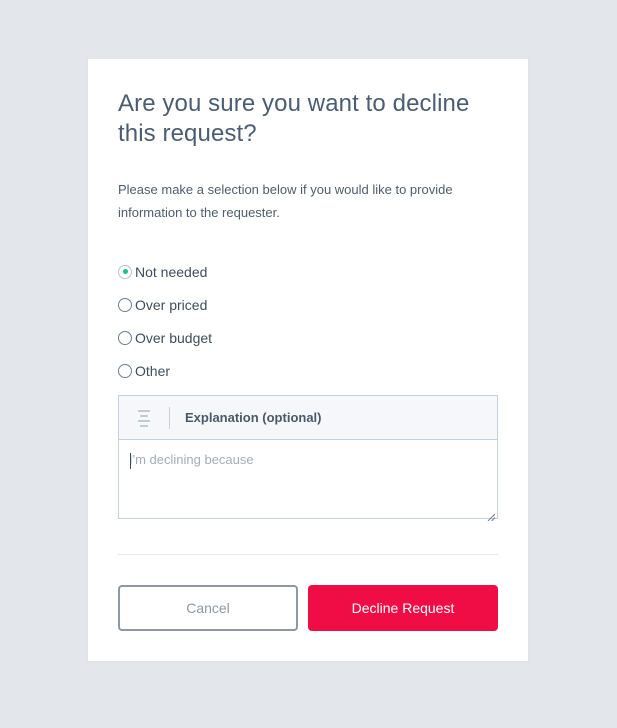 This screenshot has height=728, width=617. I want to click on explanation-label: Explanation (optional), so click(253, 417).